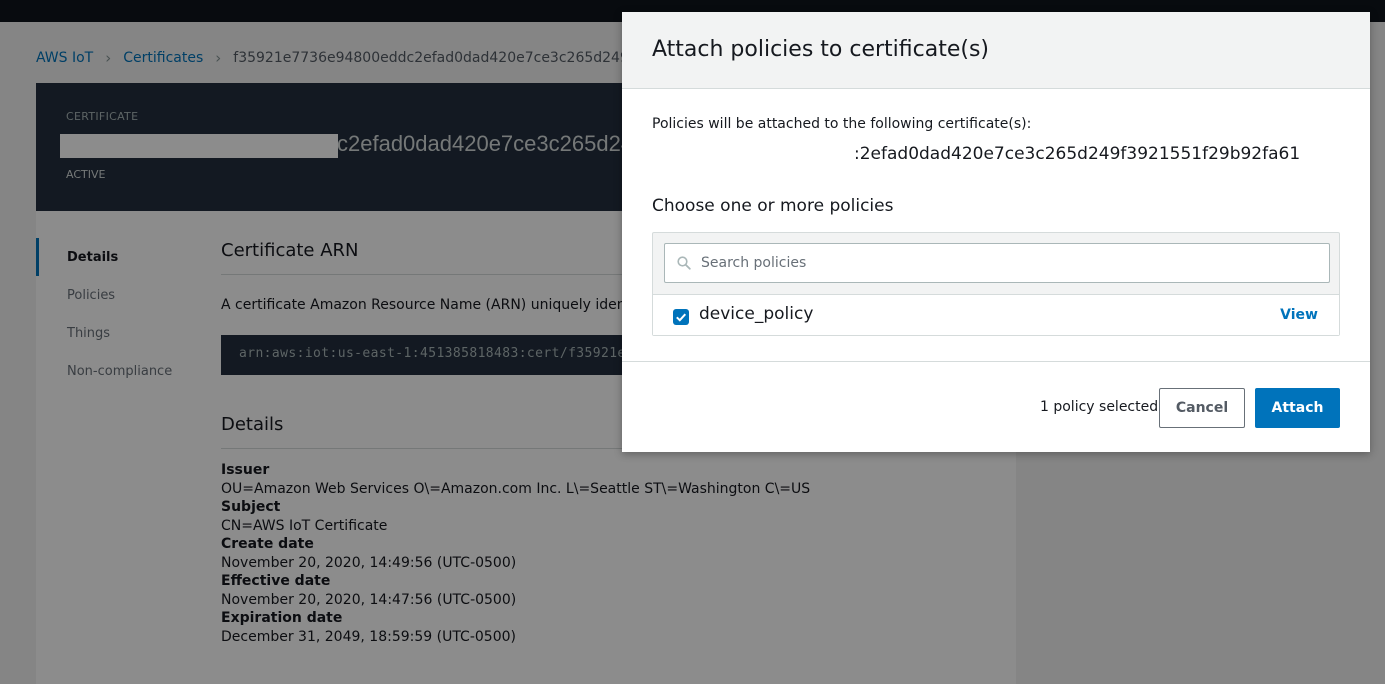 The width and height of the screenshot is (1385, 684). What do you see at coordinates (1001, 263) in the screenshot?
I see `search-policies-input` at bounding box center [1001, 263].